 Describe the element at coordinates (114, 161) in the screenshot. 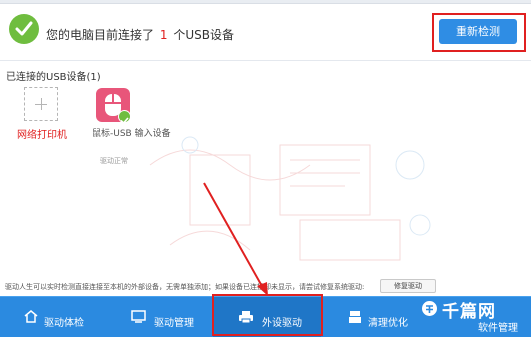

I see `driver-status: 驱动正常` at that location.